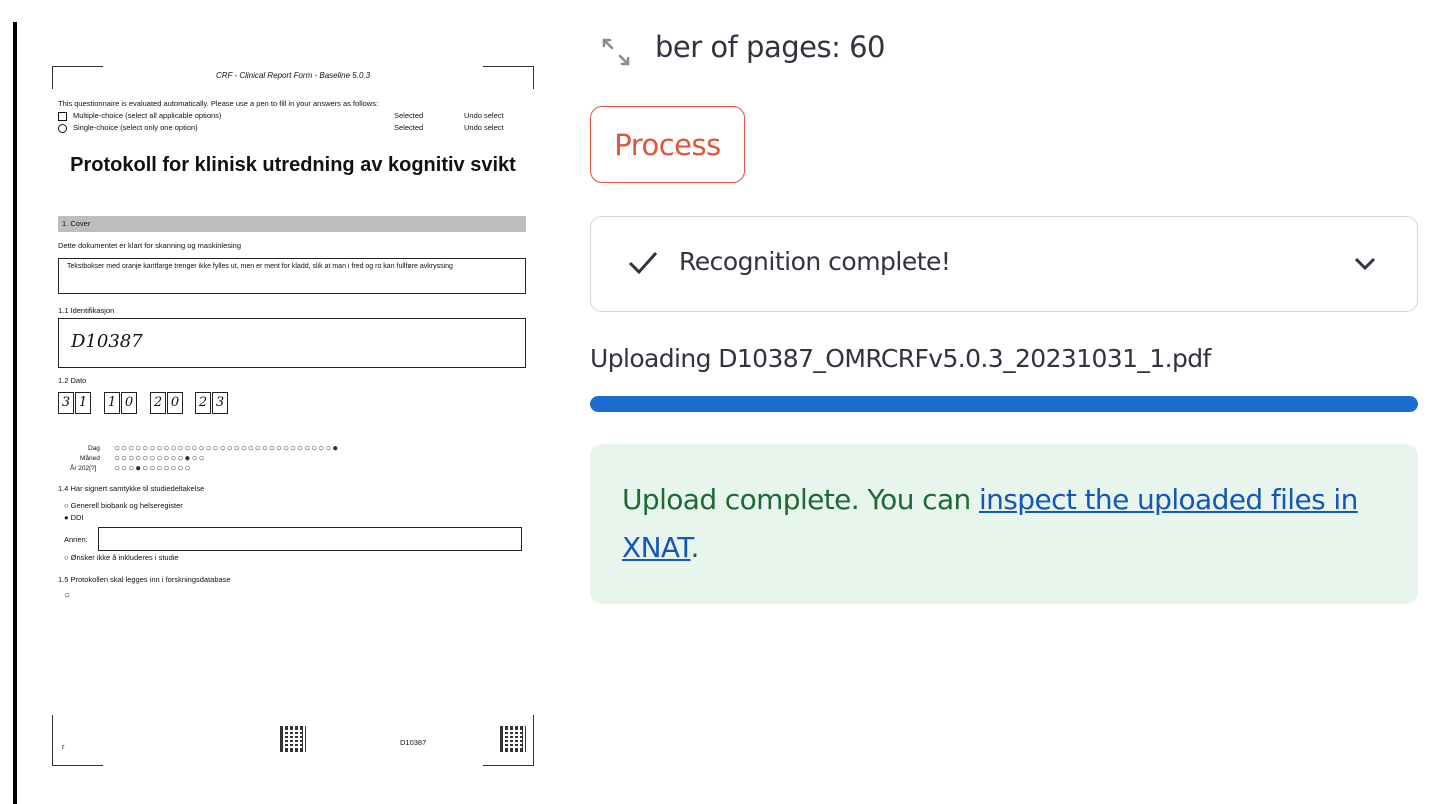 This screenshot has height=804, width=1440. What do you see at coordinates (62, 116) in the screenshot?
I see `checkbox-icon` at bounding box center [62, 116].